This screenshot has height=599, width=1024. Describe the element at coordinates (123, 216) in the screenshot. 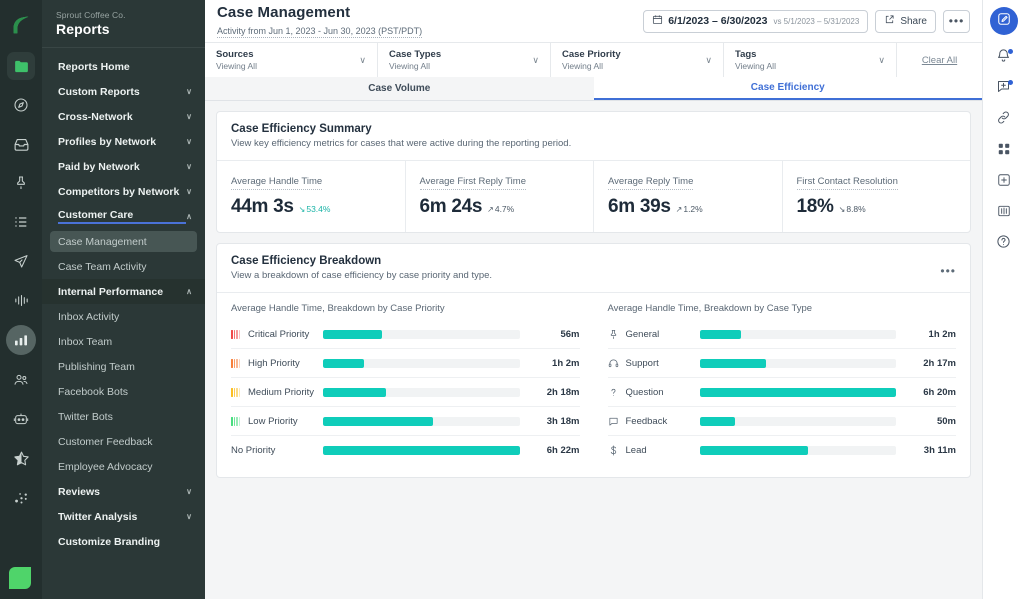

I see `sidebar-item-customer-care: Customer Care ∧` at that location.